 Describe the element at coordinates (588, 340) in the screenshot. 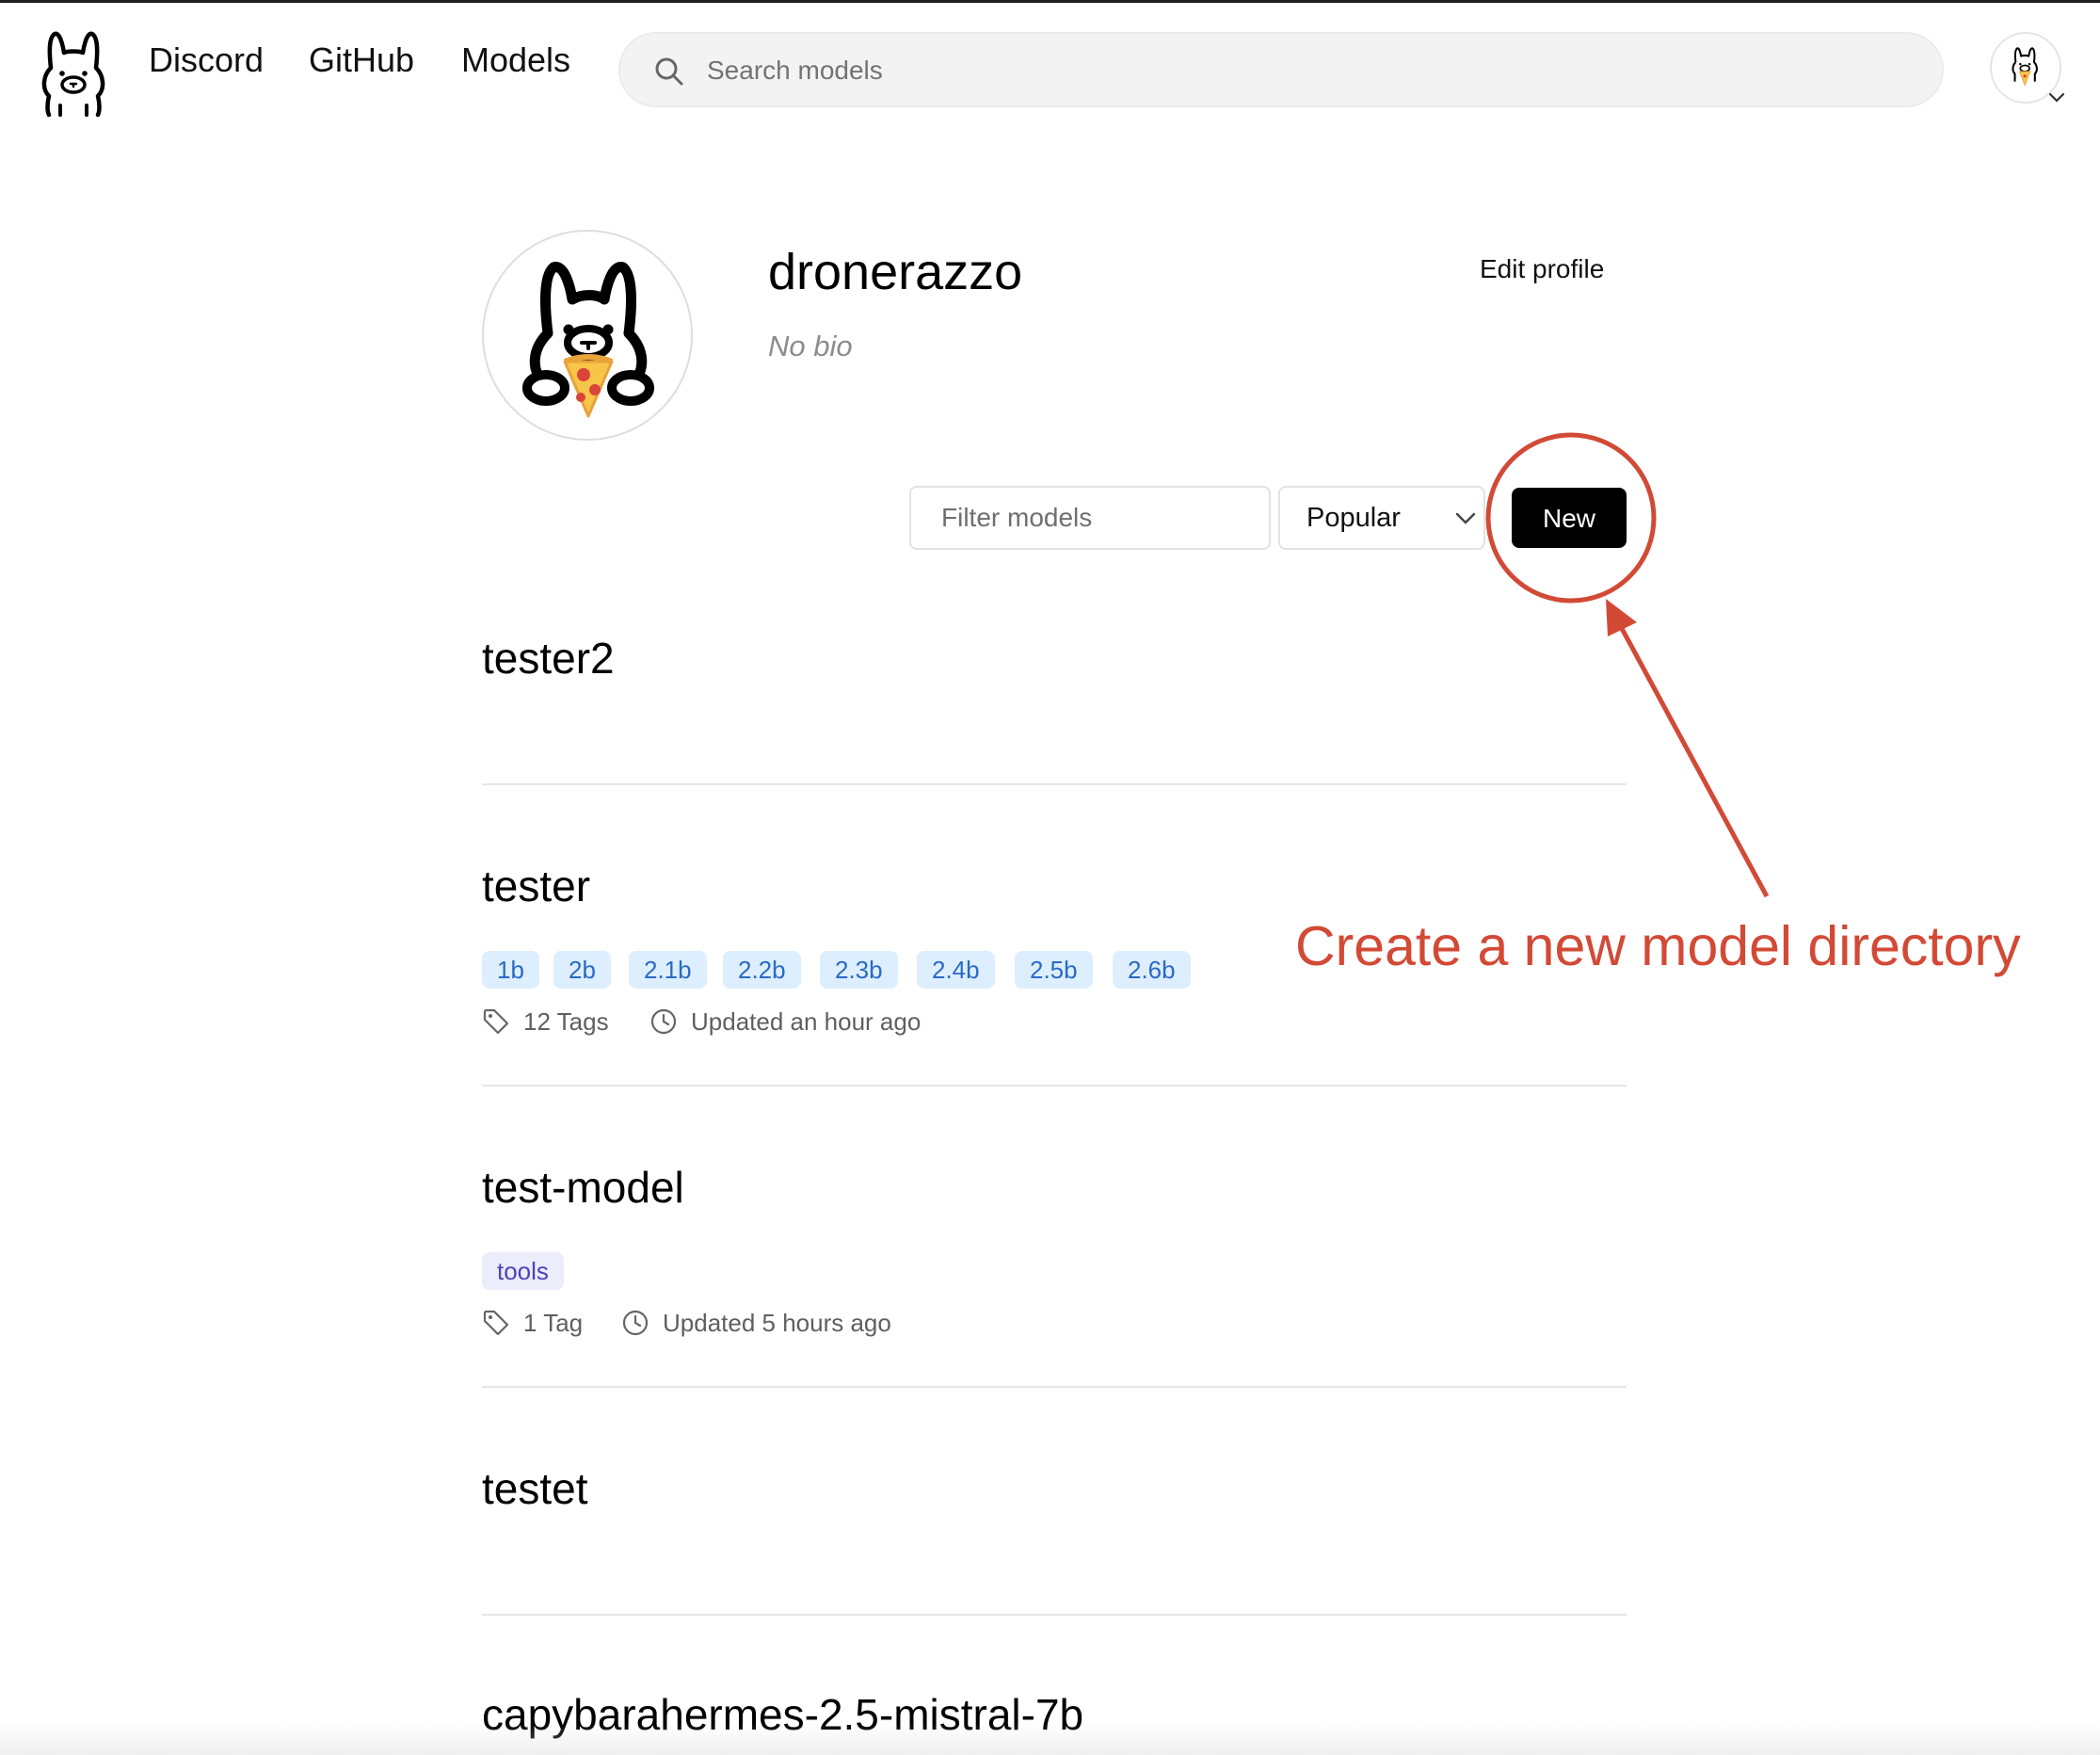

I see `llama-pizza-avatar-icon` at that location.